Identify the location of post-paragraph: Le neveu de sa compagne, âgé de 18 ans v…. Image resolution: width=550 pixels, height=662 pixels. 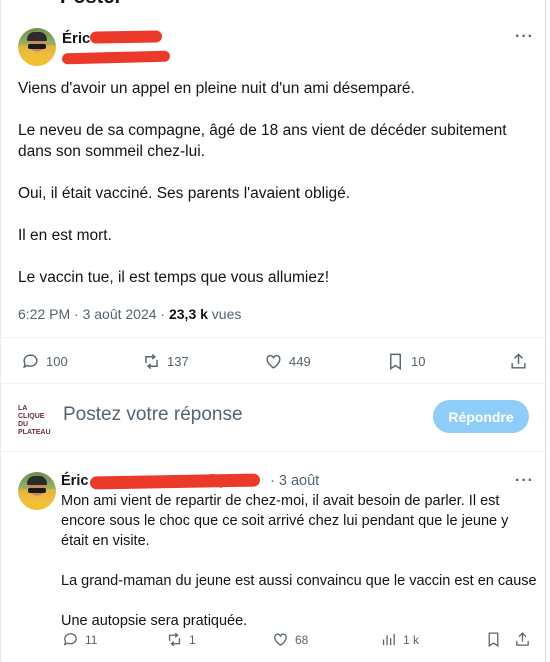
(262, 141).